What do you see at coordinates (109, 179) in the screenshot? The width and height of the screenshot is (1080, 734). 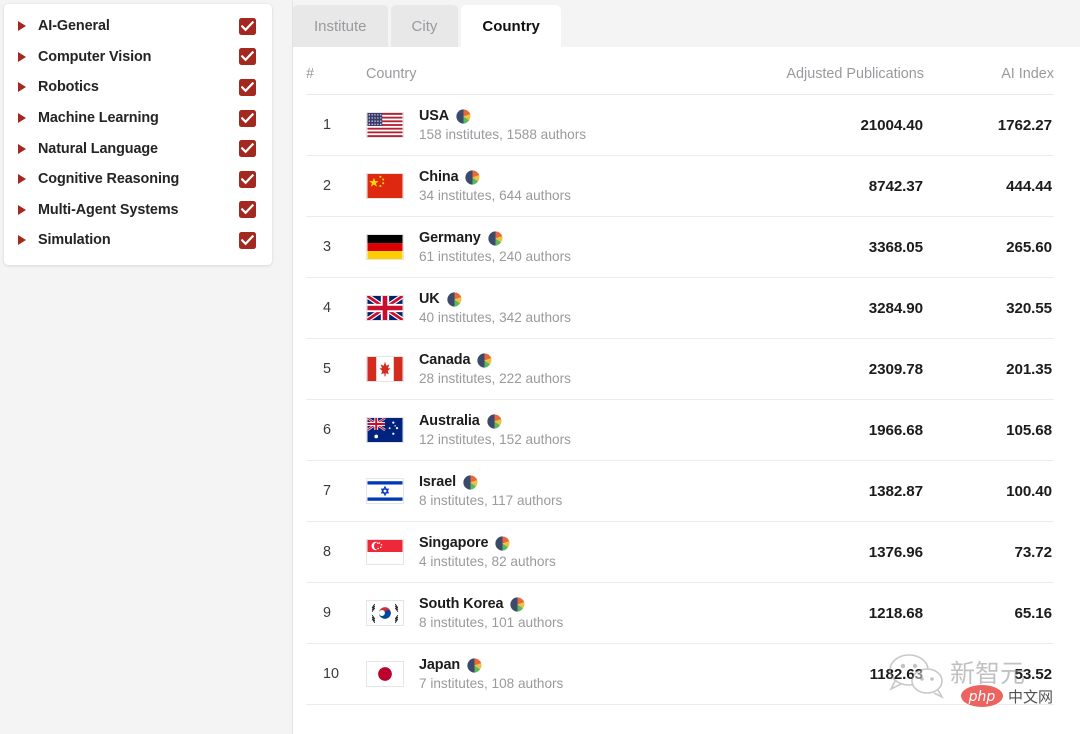 I see `sidebar-item-label: Cognitive Reasoning` at bounding box center [109, 179].